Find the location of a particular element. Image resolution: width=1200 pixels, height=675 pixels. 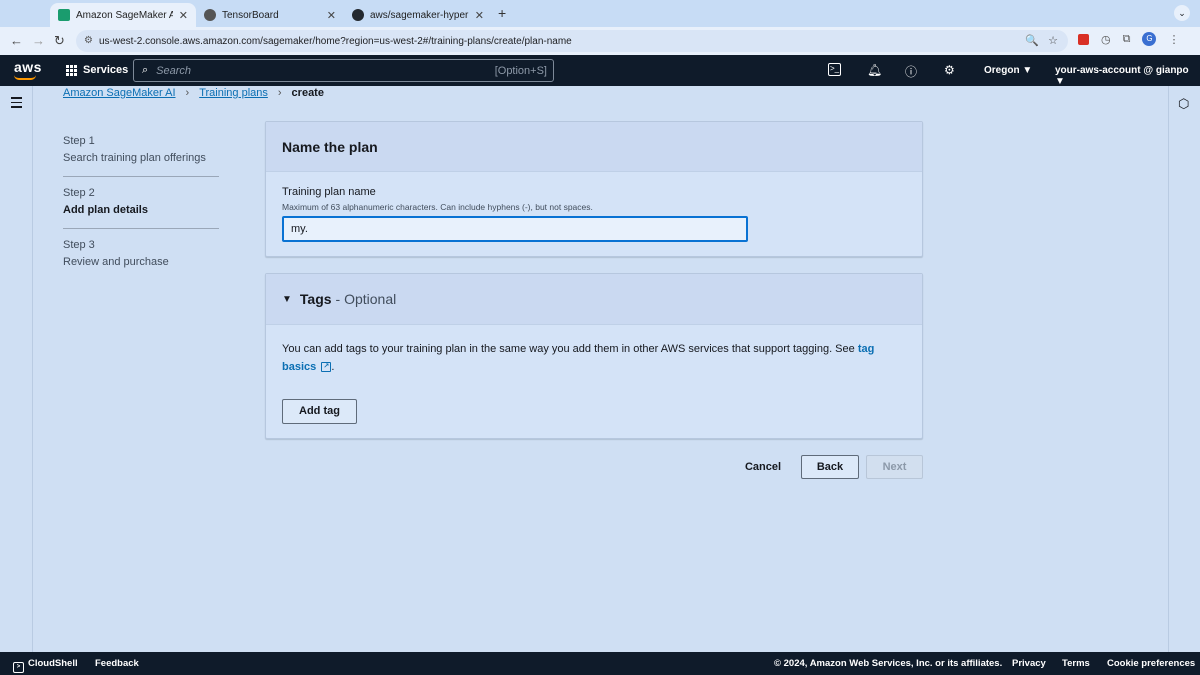

tab-search-icon: ⌄ is located at coordinates (1182, 13).